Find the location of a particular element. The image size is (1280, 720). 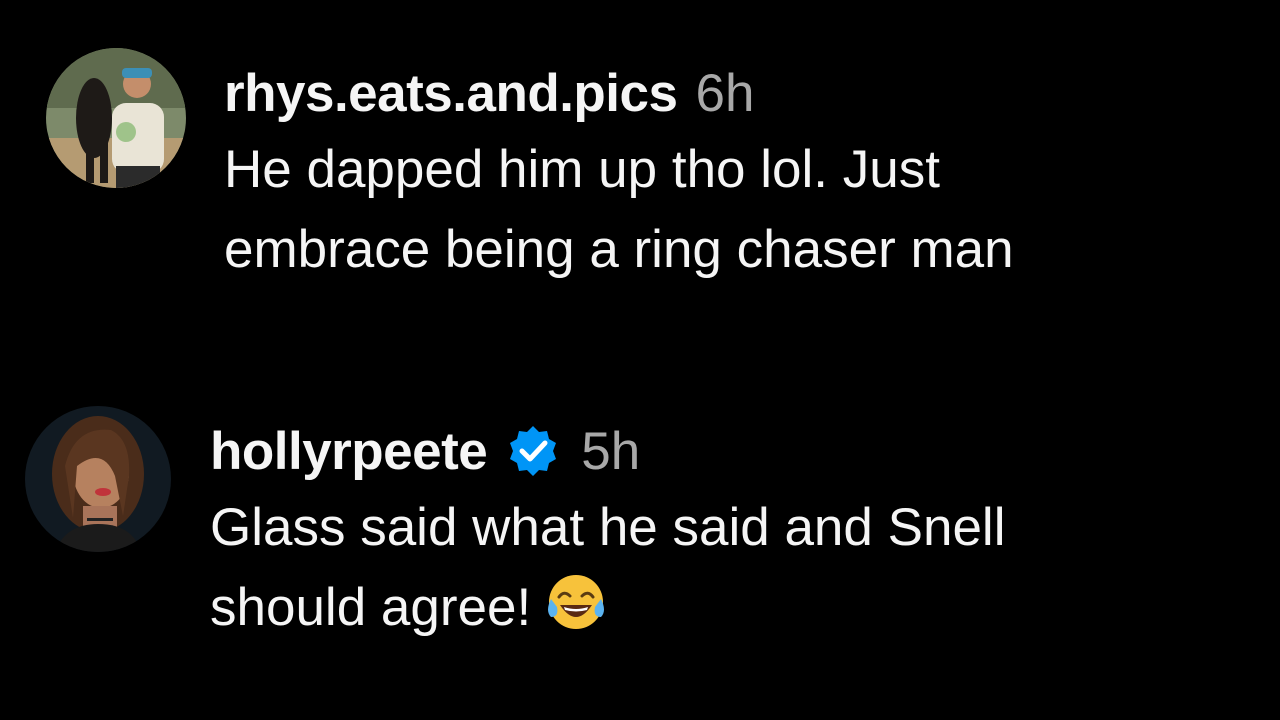

username: rhys.eats.and.pics is located at coordinates (451, 93).